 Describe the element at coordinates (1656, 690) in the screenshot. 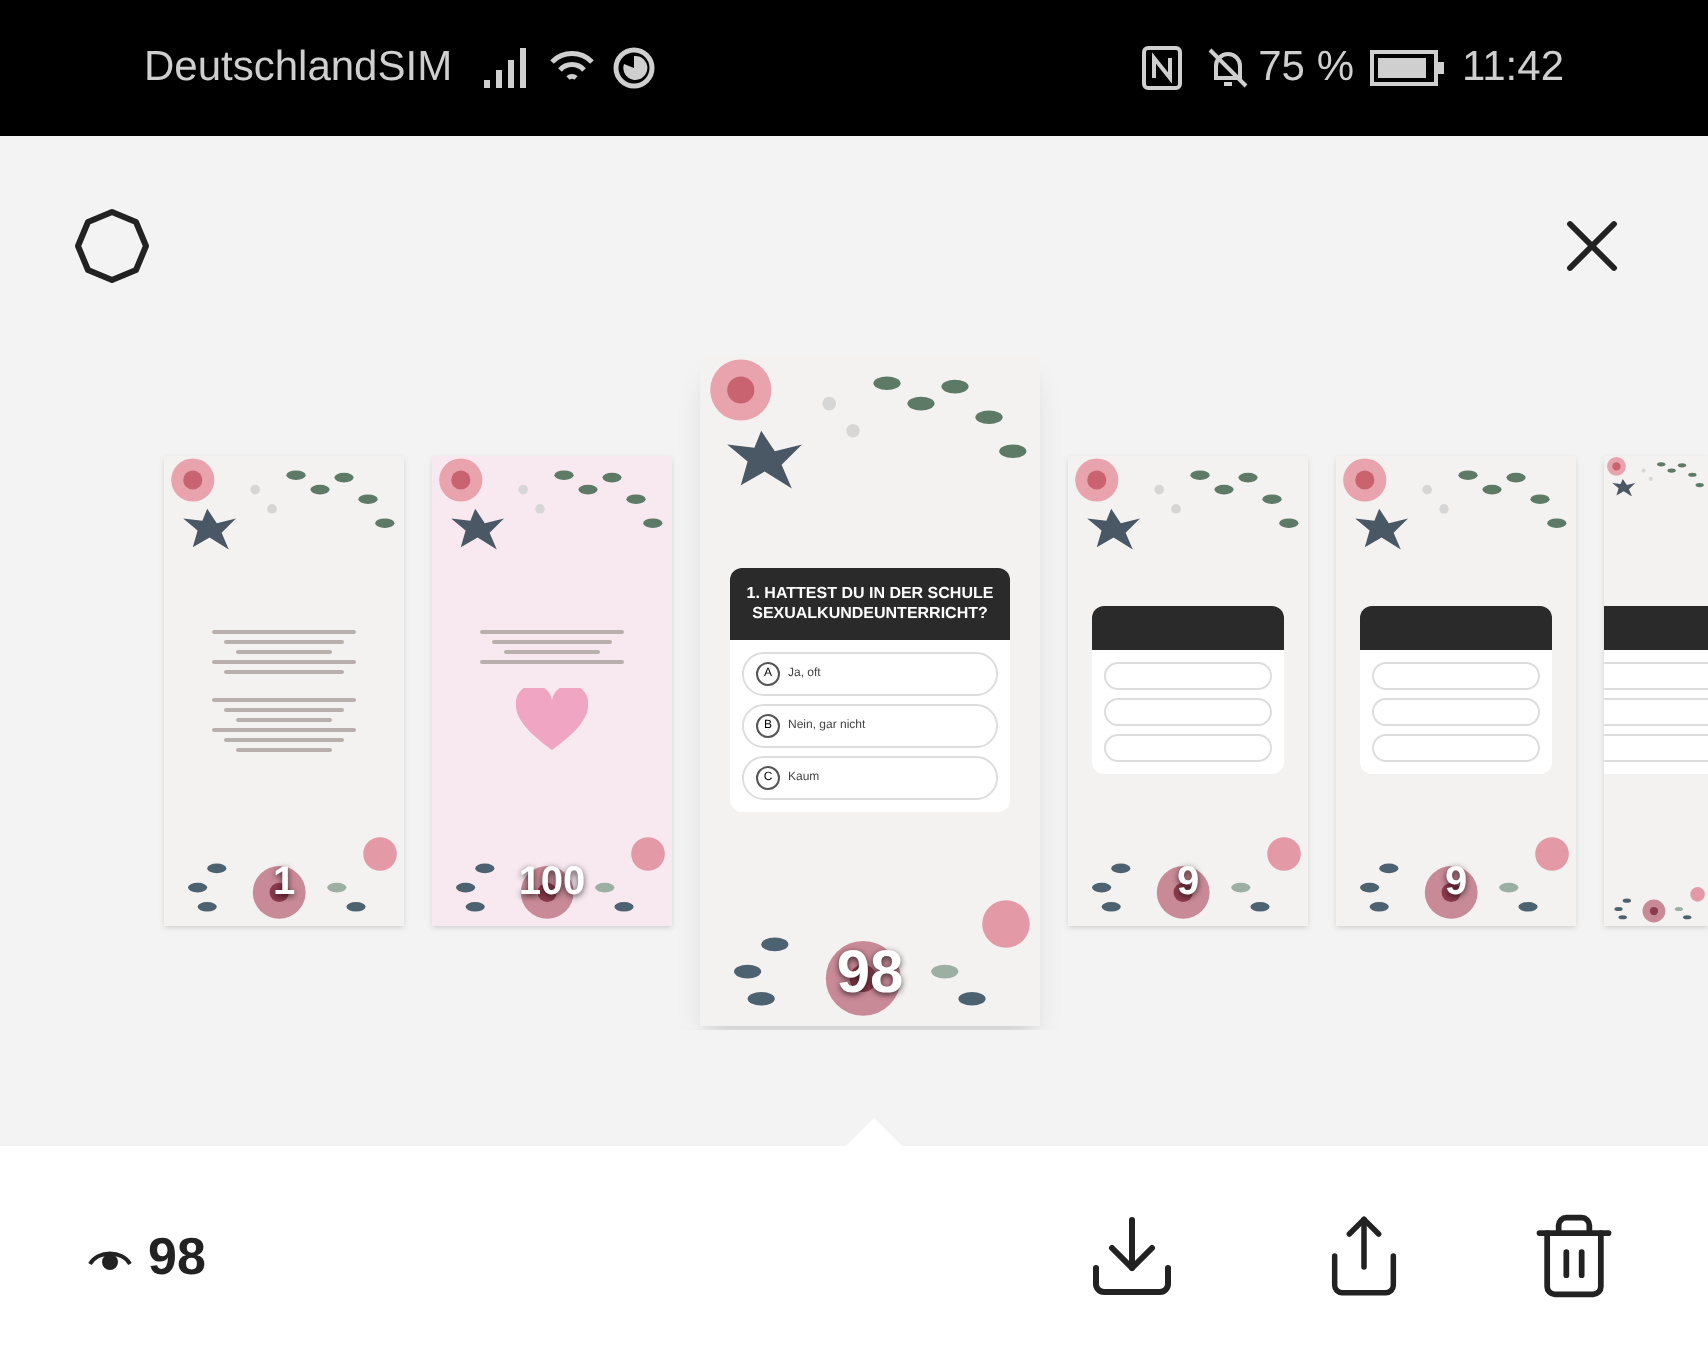

I see `story-thumbnail` at that location.